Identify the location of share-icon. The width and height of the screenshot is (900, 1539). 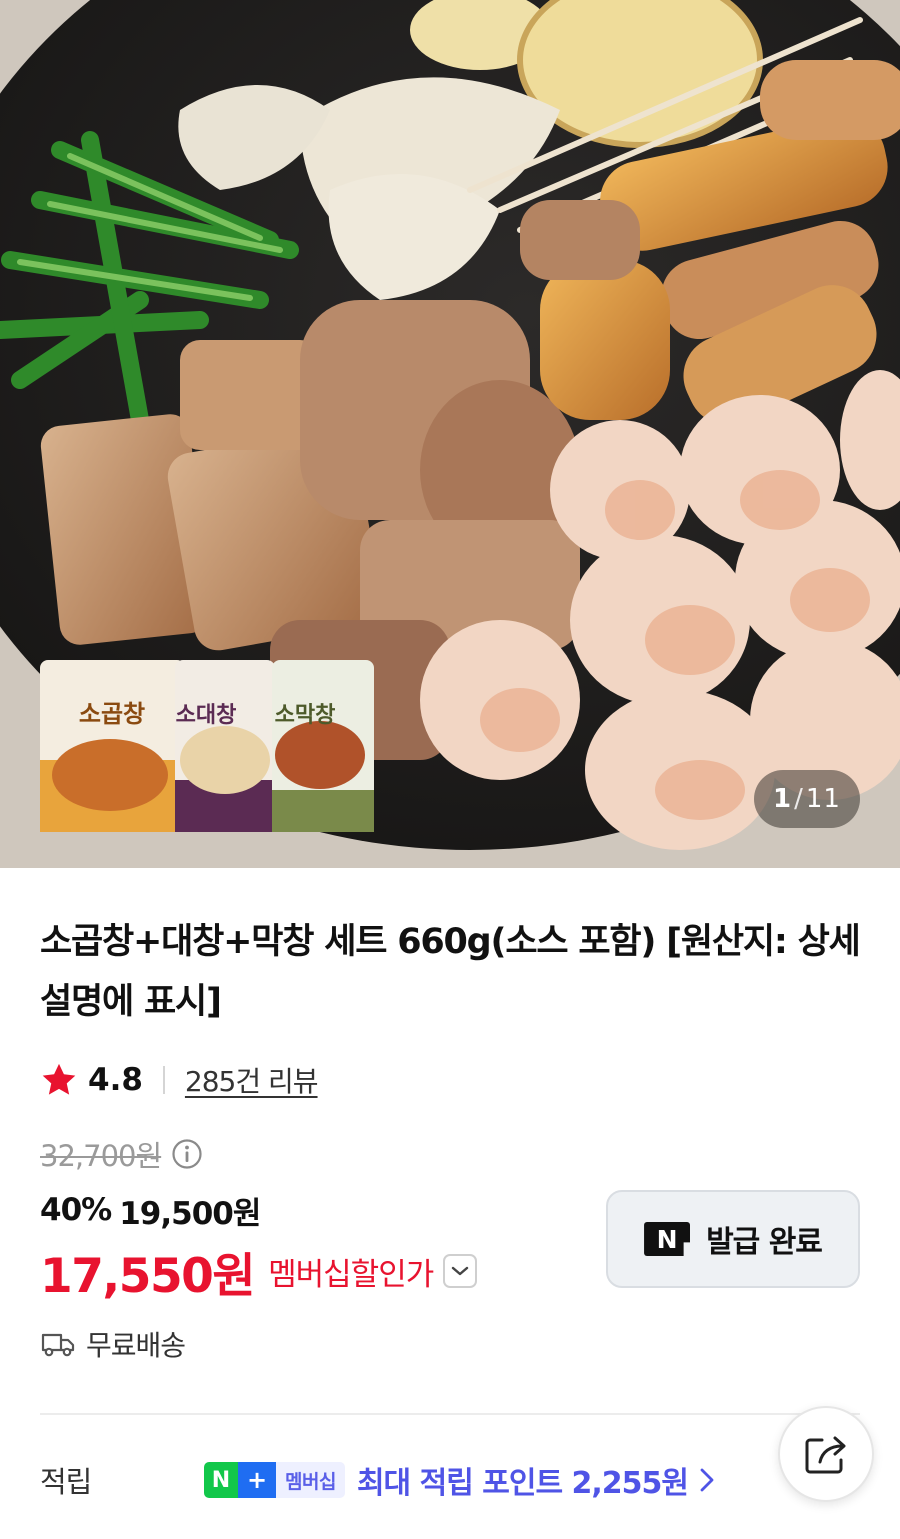
(825, 1455).